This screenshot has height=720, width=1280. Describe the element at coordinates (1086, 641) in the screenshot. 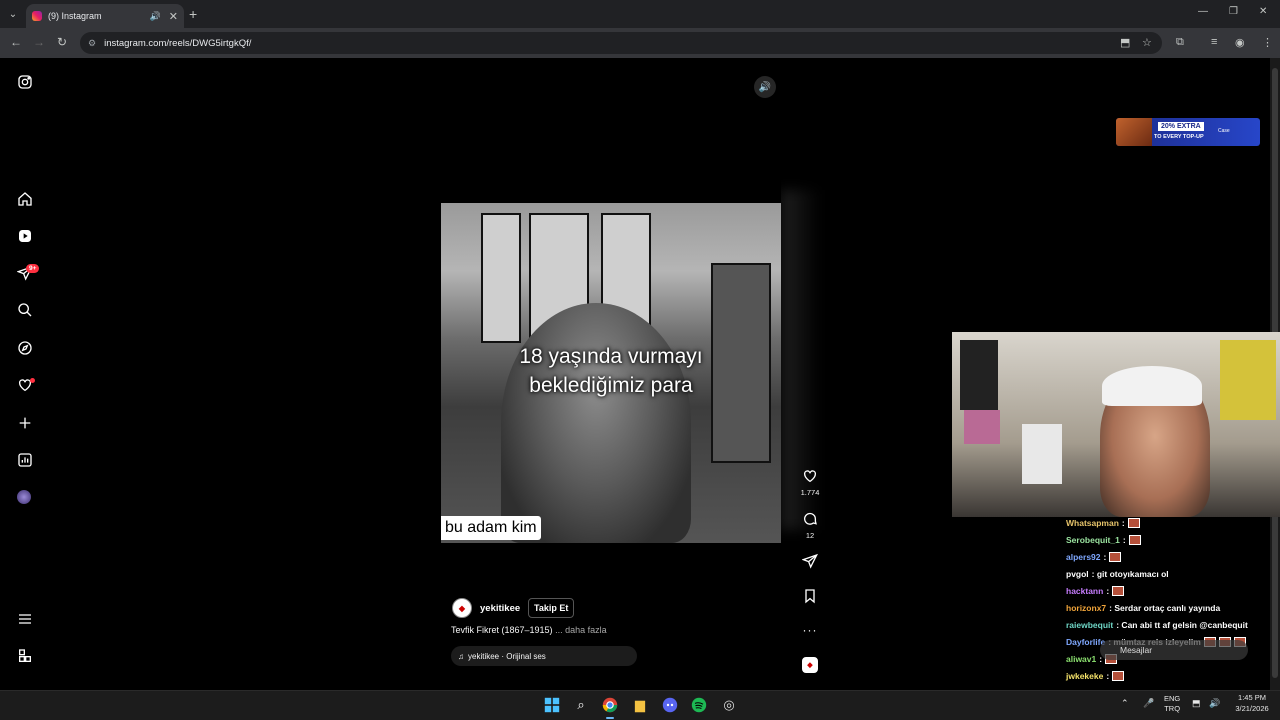

I see `chat-username: Dayforlife` at that location.